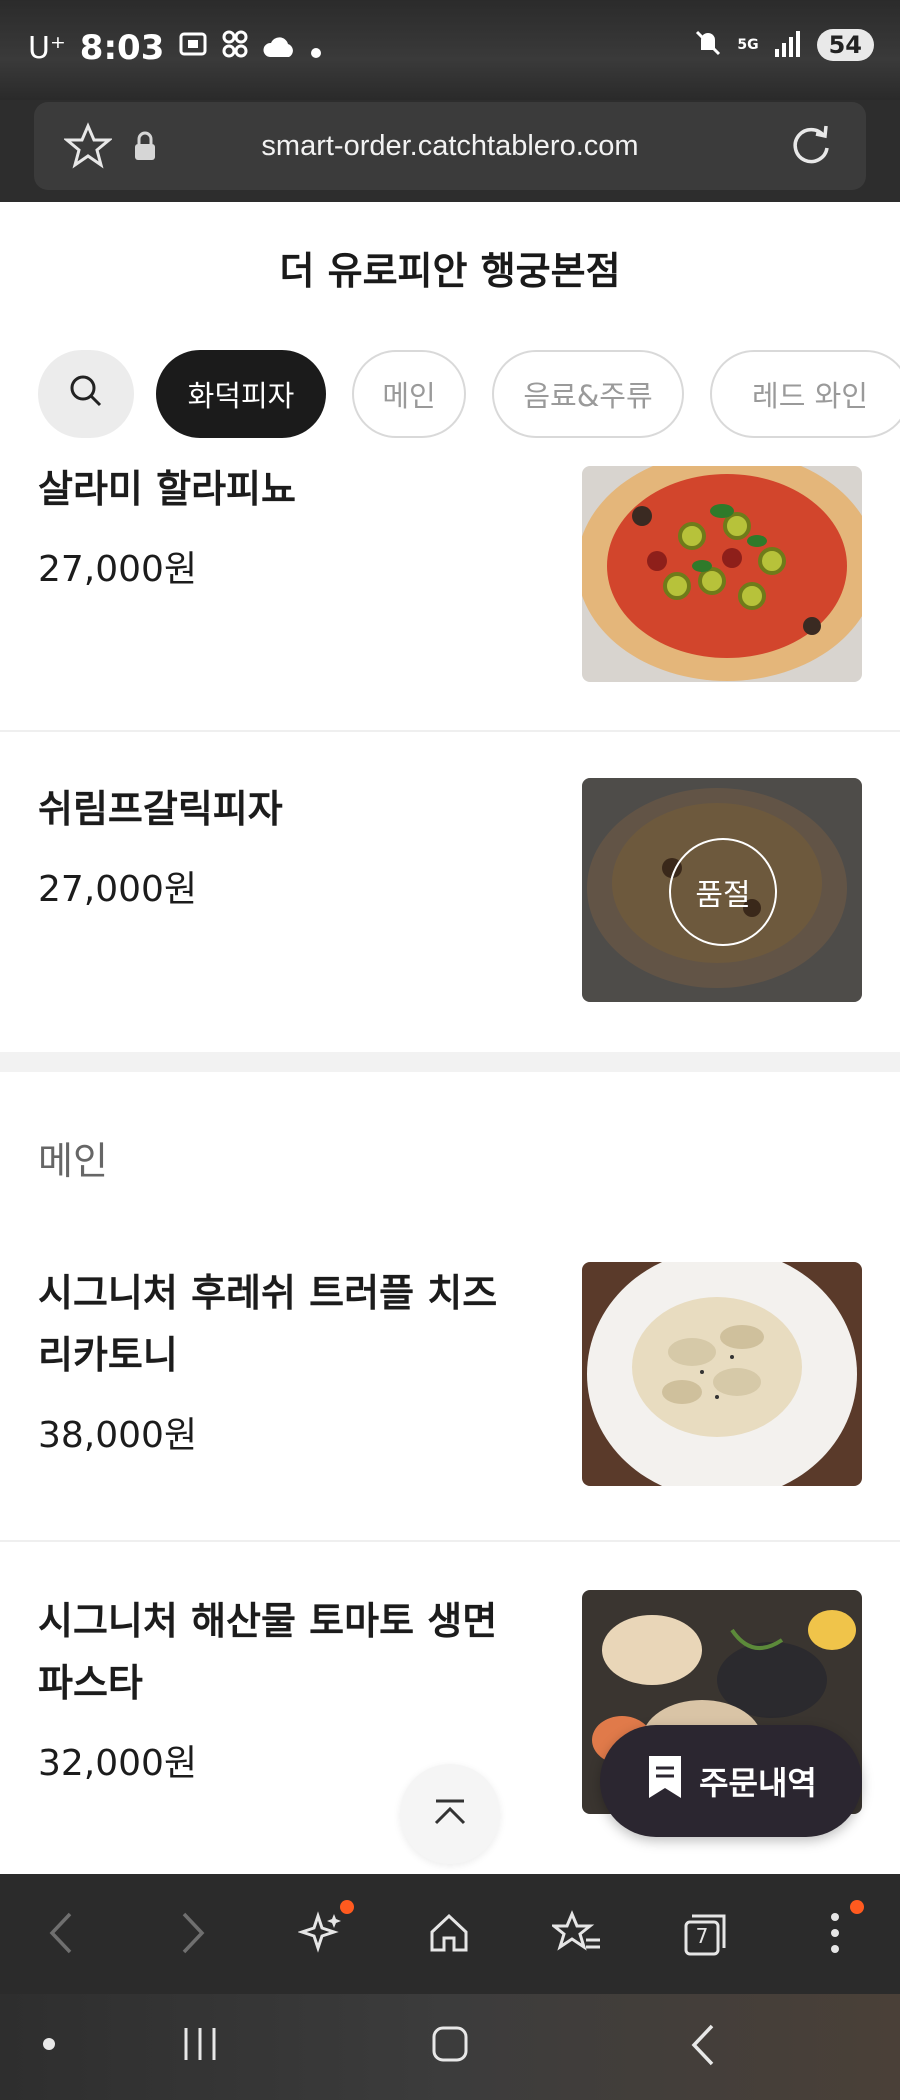 This screenshot has width=900, height=2100. Describe the element at coordinates (450, 1062) in the screenshot. I see `section-separator` at that location.